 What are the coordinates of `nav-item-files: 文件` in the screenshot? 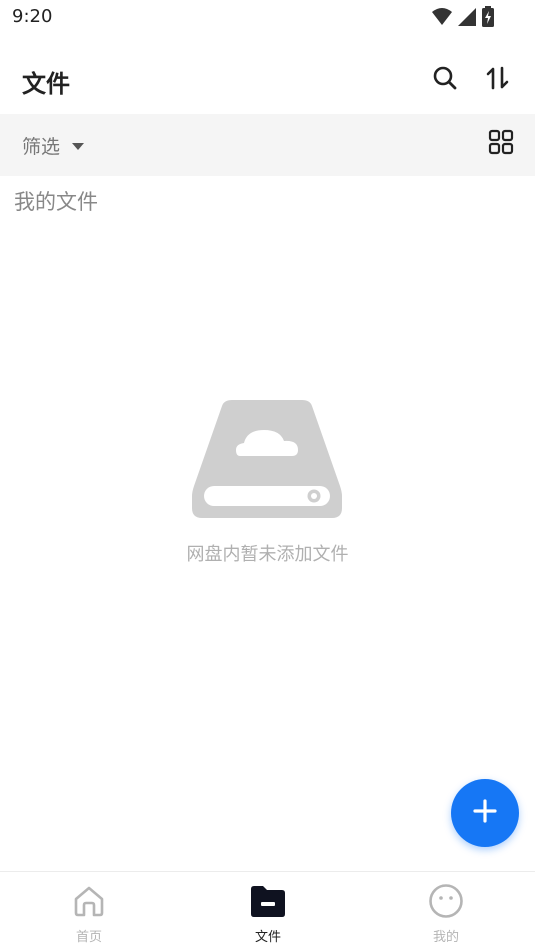 It's located at (268, 914).